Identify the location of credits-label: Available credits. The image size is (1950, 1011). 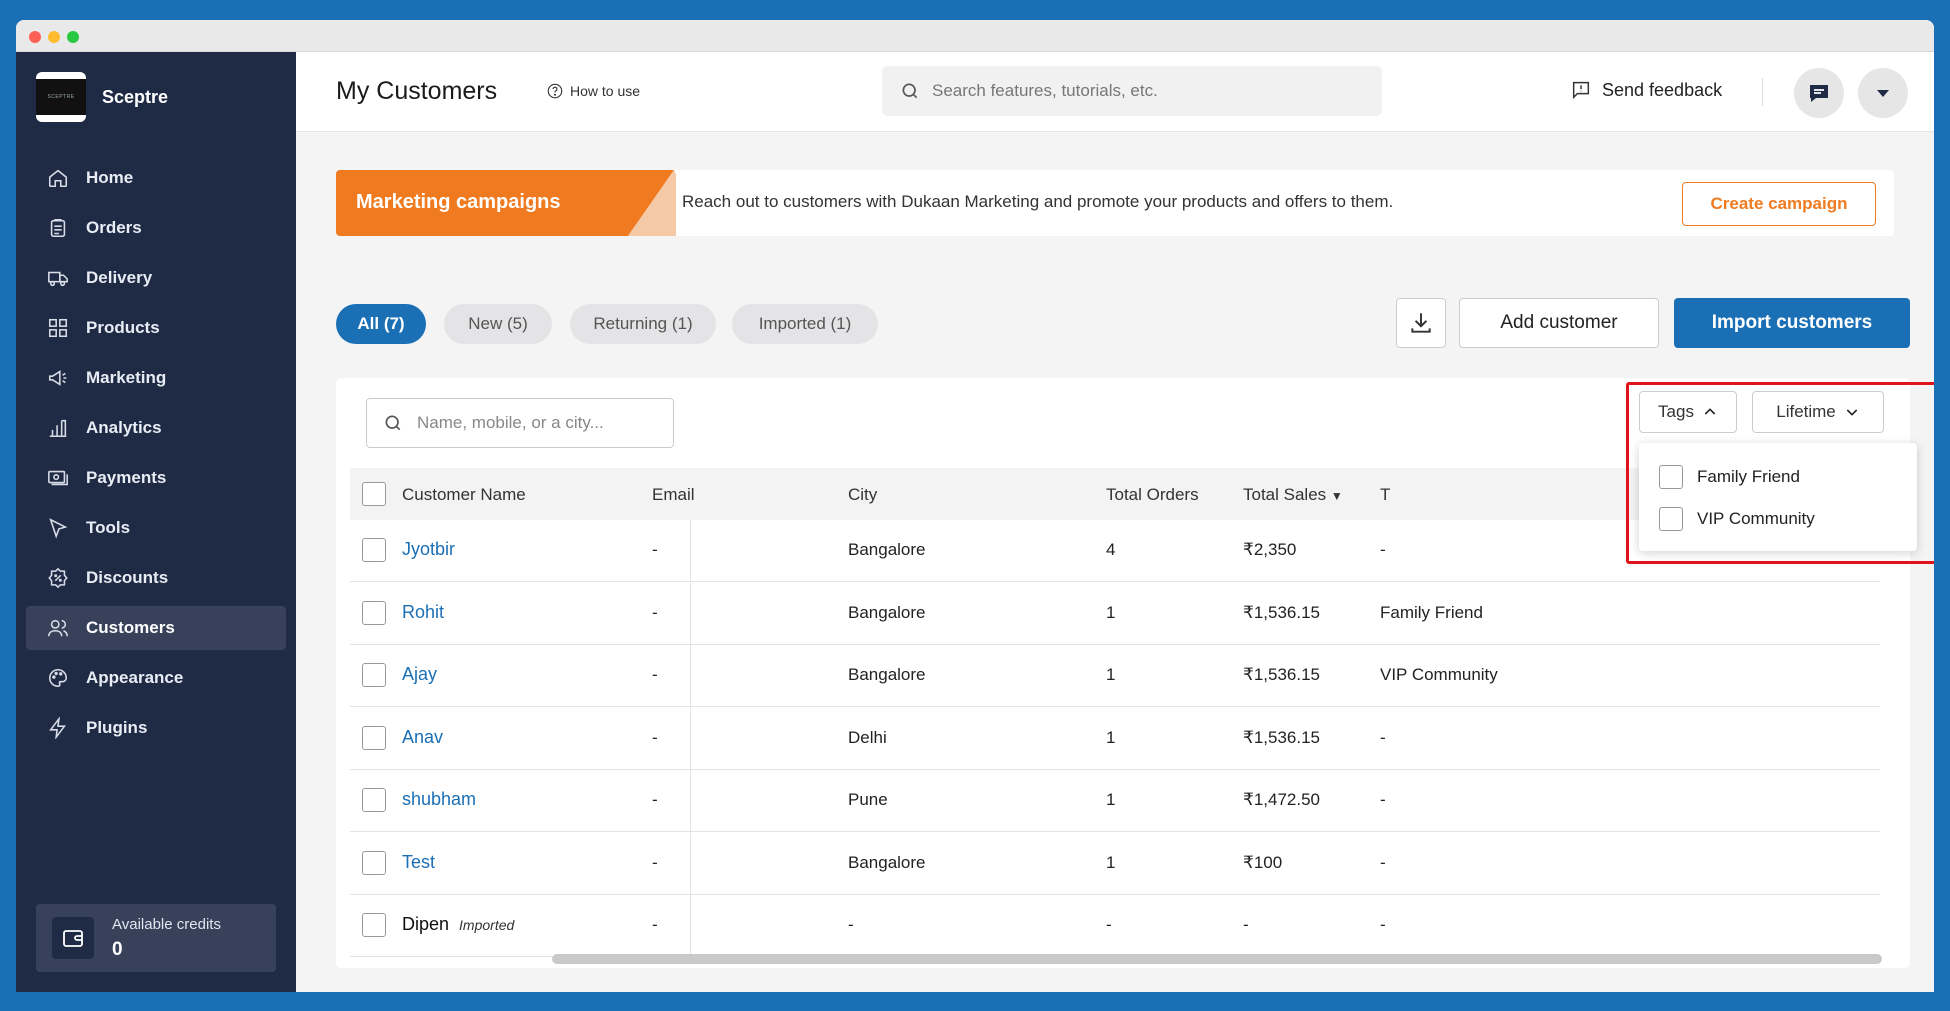
(166, 924).